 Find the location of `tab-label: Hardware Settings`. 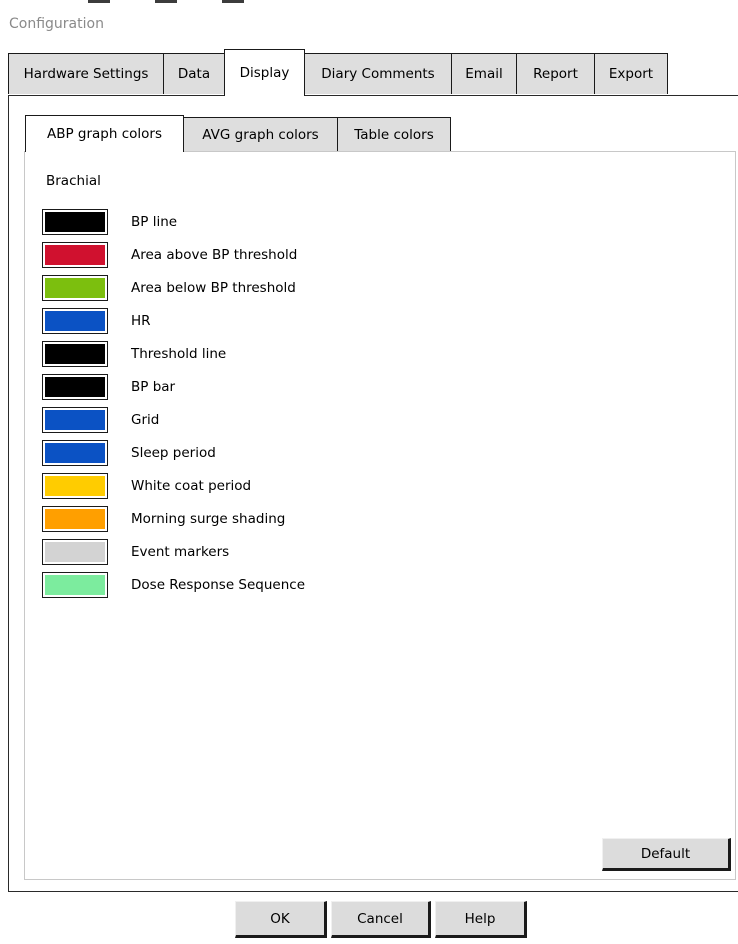

tab-label: Hardware Settings is located at coordinates (86, 74).